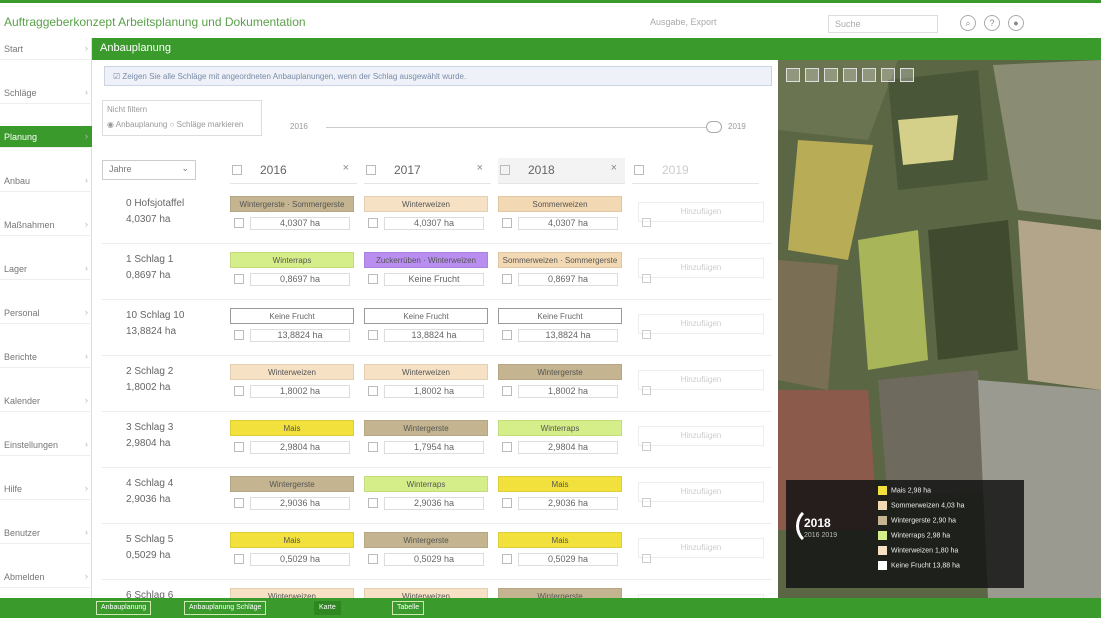  I want to click on crop-label: Wintergerste · Sommergerste, so click(292, 204).